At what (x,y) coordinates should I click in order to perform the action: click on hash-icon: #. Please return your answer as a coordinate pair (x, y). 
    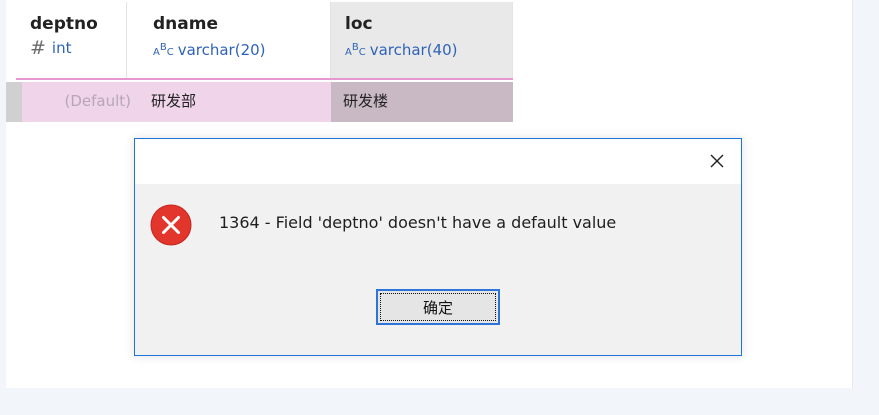
    Looking at the image, I should click on (38, 48).